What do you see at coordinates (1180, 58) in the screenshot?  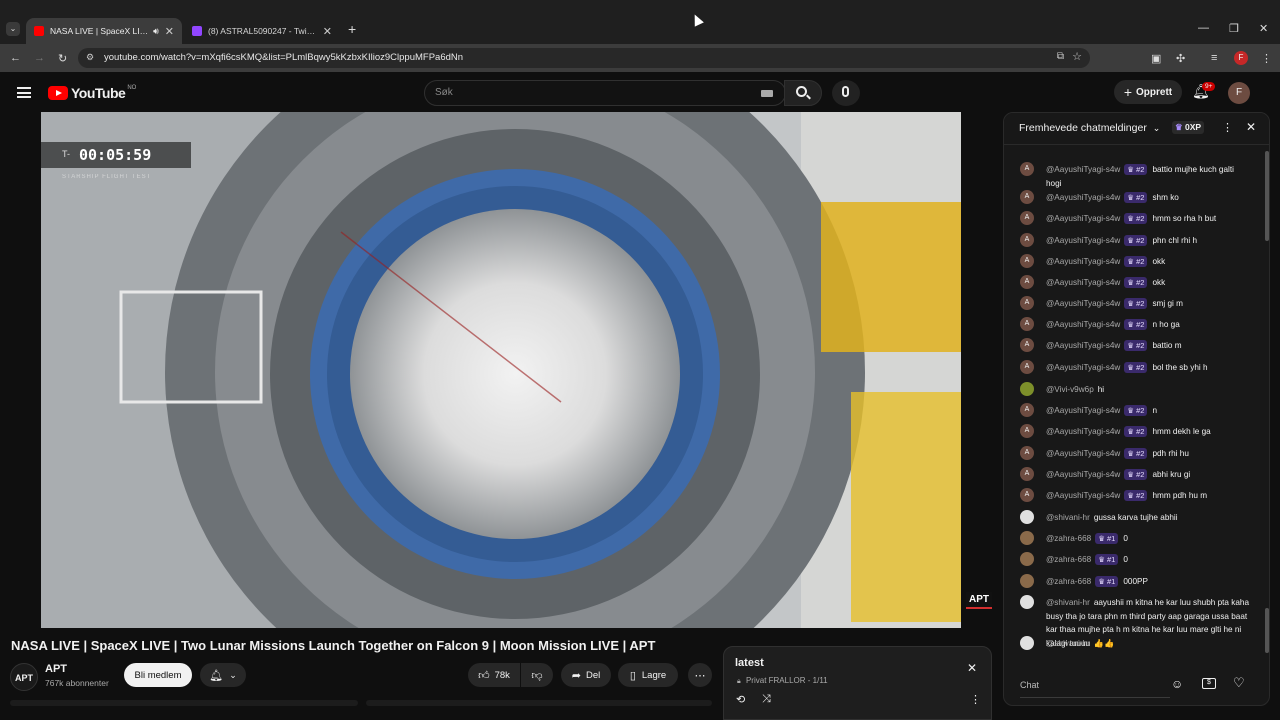 I see `extensions-puzzle-icon: ✣` at bounding box center [1180, 58].